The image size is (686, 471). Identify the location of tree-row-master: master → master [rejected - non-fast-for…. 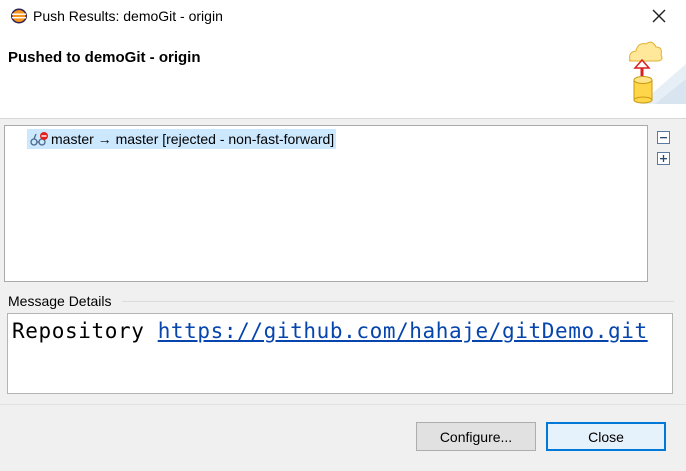
(182, 139).